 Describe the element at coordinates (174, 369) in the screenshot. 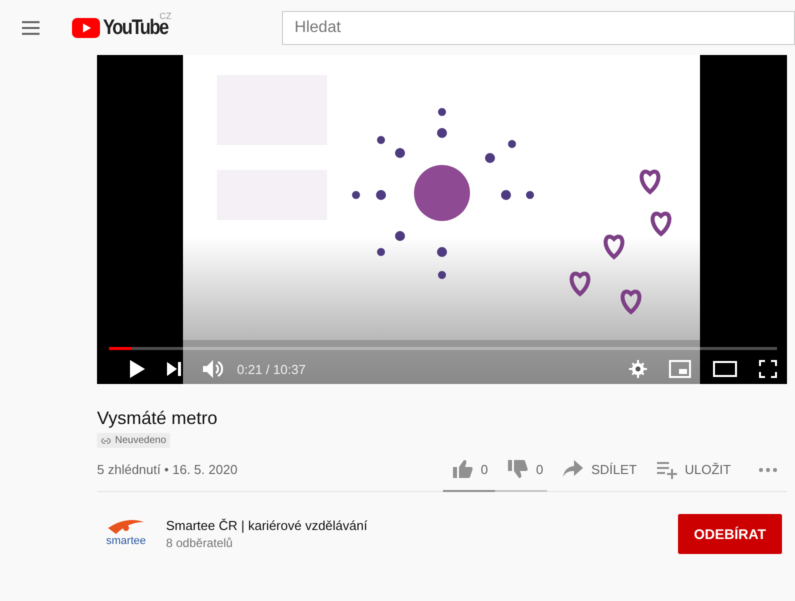

I see `next-icon` at that location.